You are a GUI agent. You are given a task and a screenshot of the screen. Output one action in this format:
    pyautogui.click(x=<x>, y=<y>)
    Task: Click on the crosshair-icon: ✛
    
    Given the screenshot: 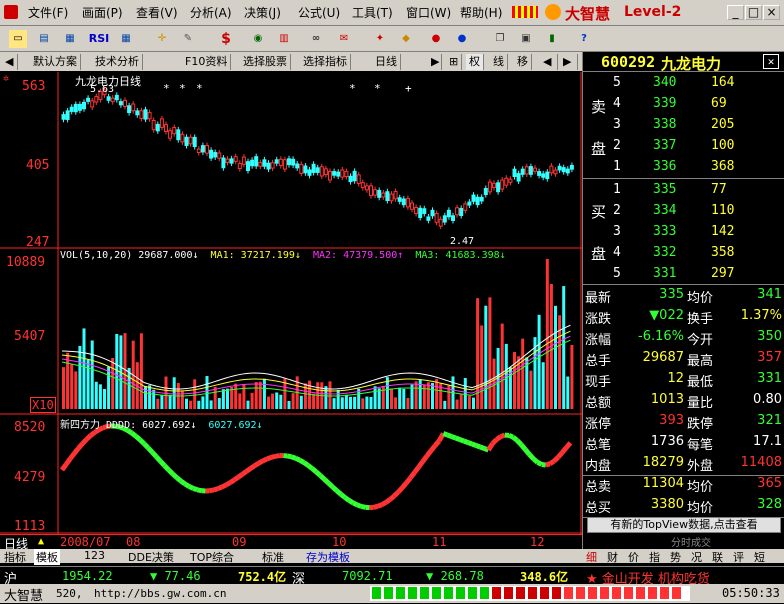 What is the action you would take?
    pyautogui.click(x=162, y=39)
    